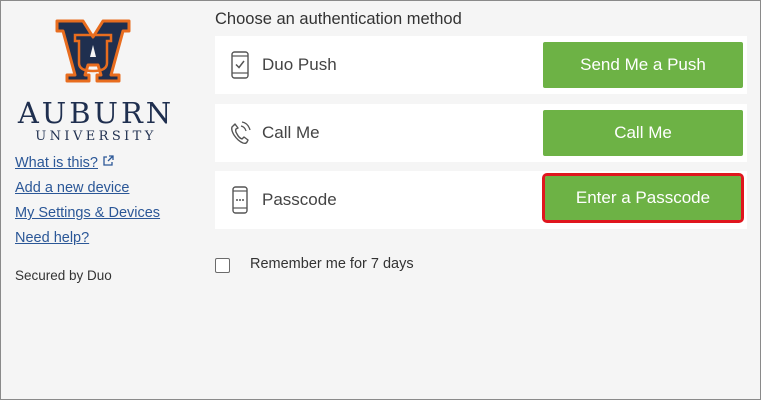  Describe the element at coordinates (56, 163) in the screenshot. I see `what-is-this-label: What is this?` at that location.